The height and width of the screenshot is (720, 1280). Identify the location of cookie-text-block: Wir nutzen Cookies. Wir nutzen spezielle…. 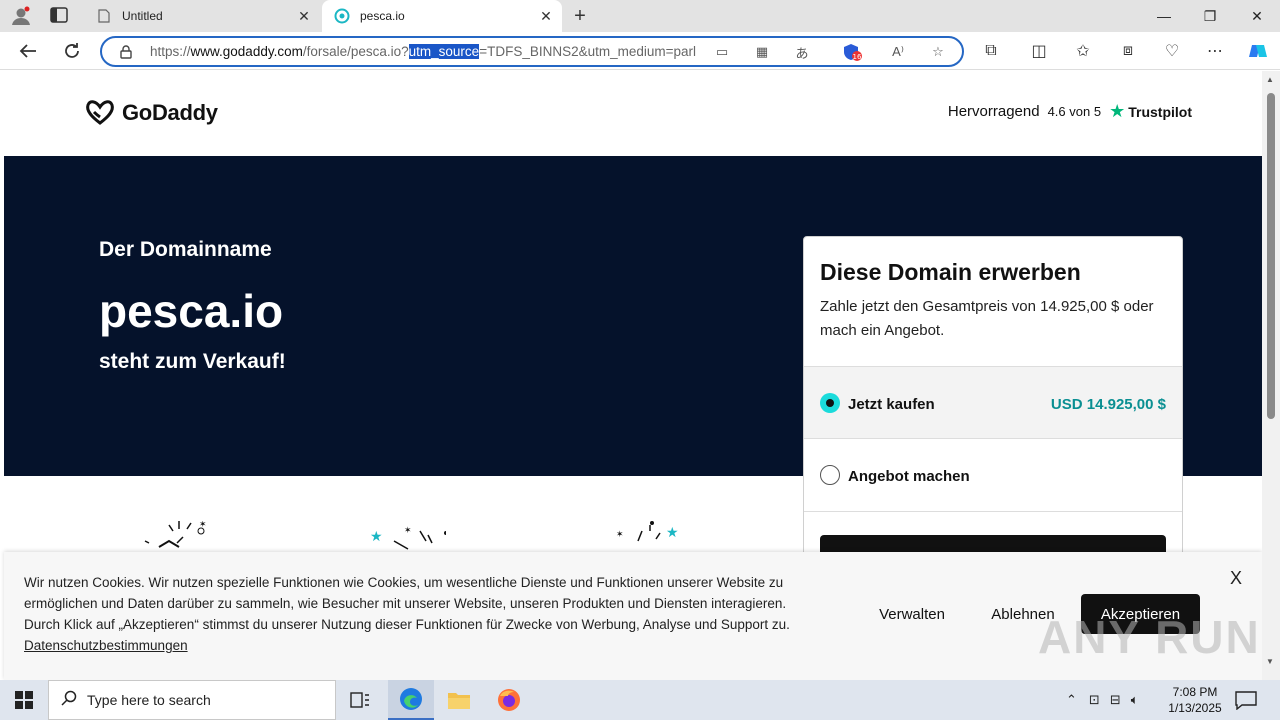
(424, 614).